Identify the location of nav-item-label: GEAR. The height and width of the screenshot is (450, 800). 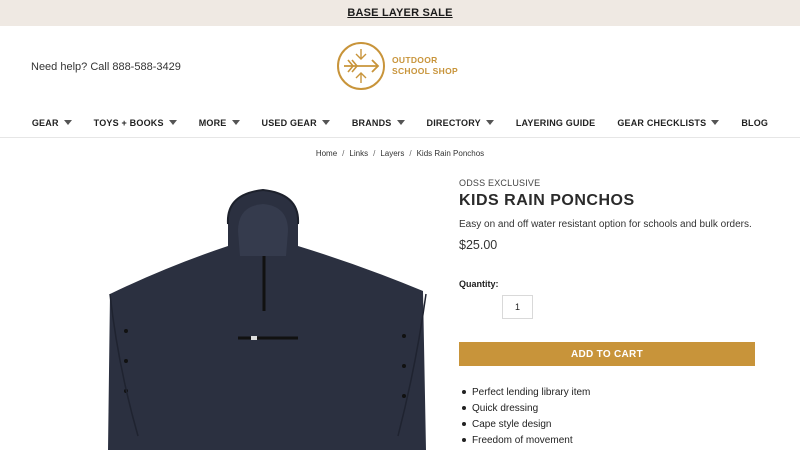
(45, 122).